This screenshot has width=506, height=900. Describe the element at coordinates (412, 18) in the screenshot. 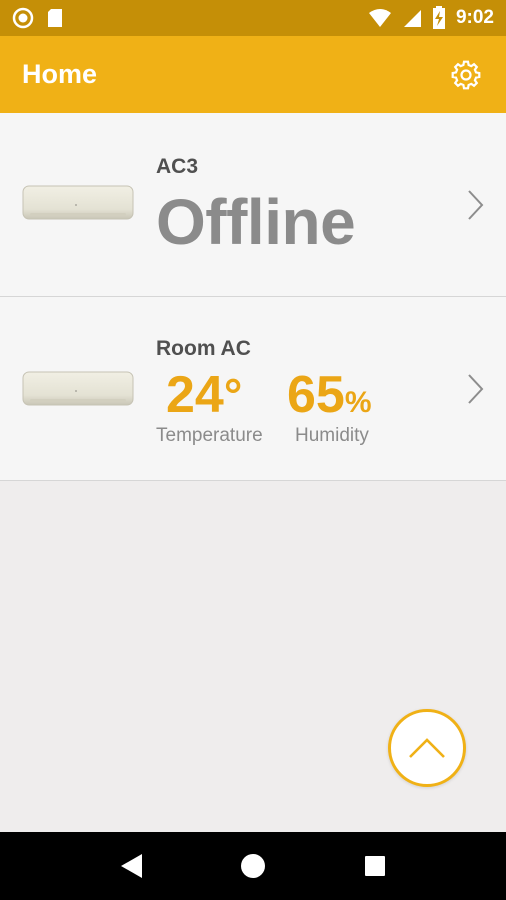

I see `signal-icon` at that location.